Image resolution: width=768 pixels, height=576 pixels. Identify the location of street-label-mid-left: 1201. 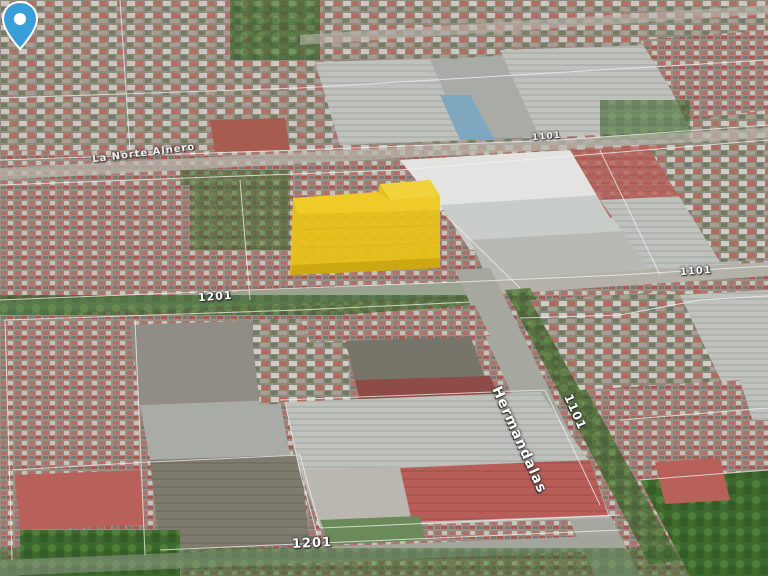
(215, 296).